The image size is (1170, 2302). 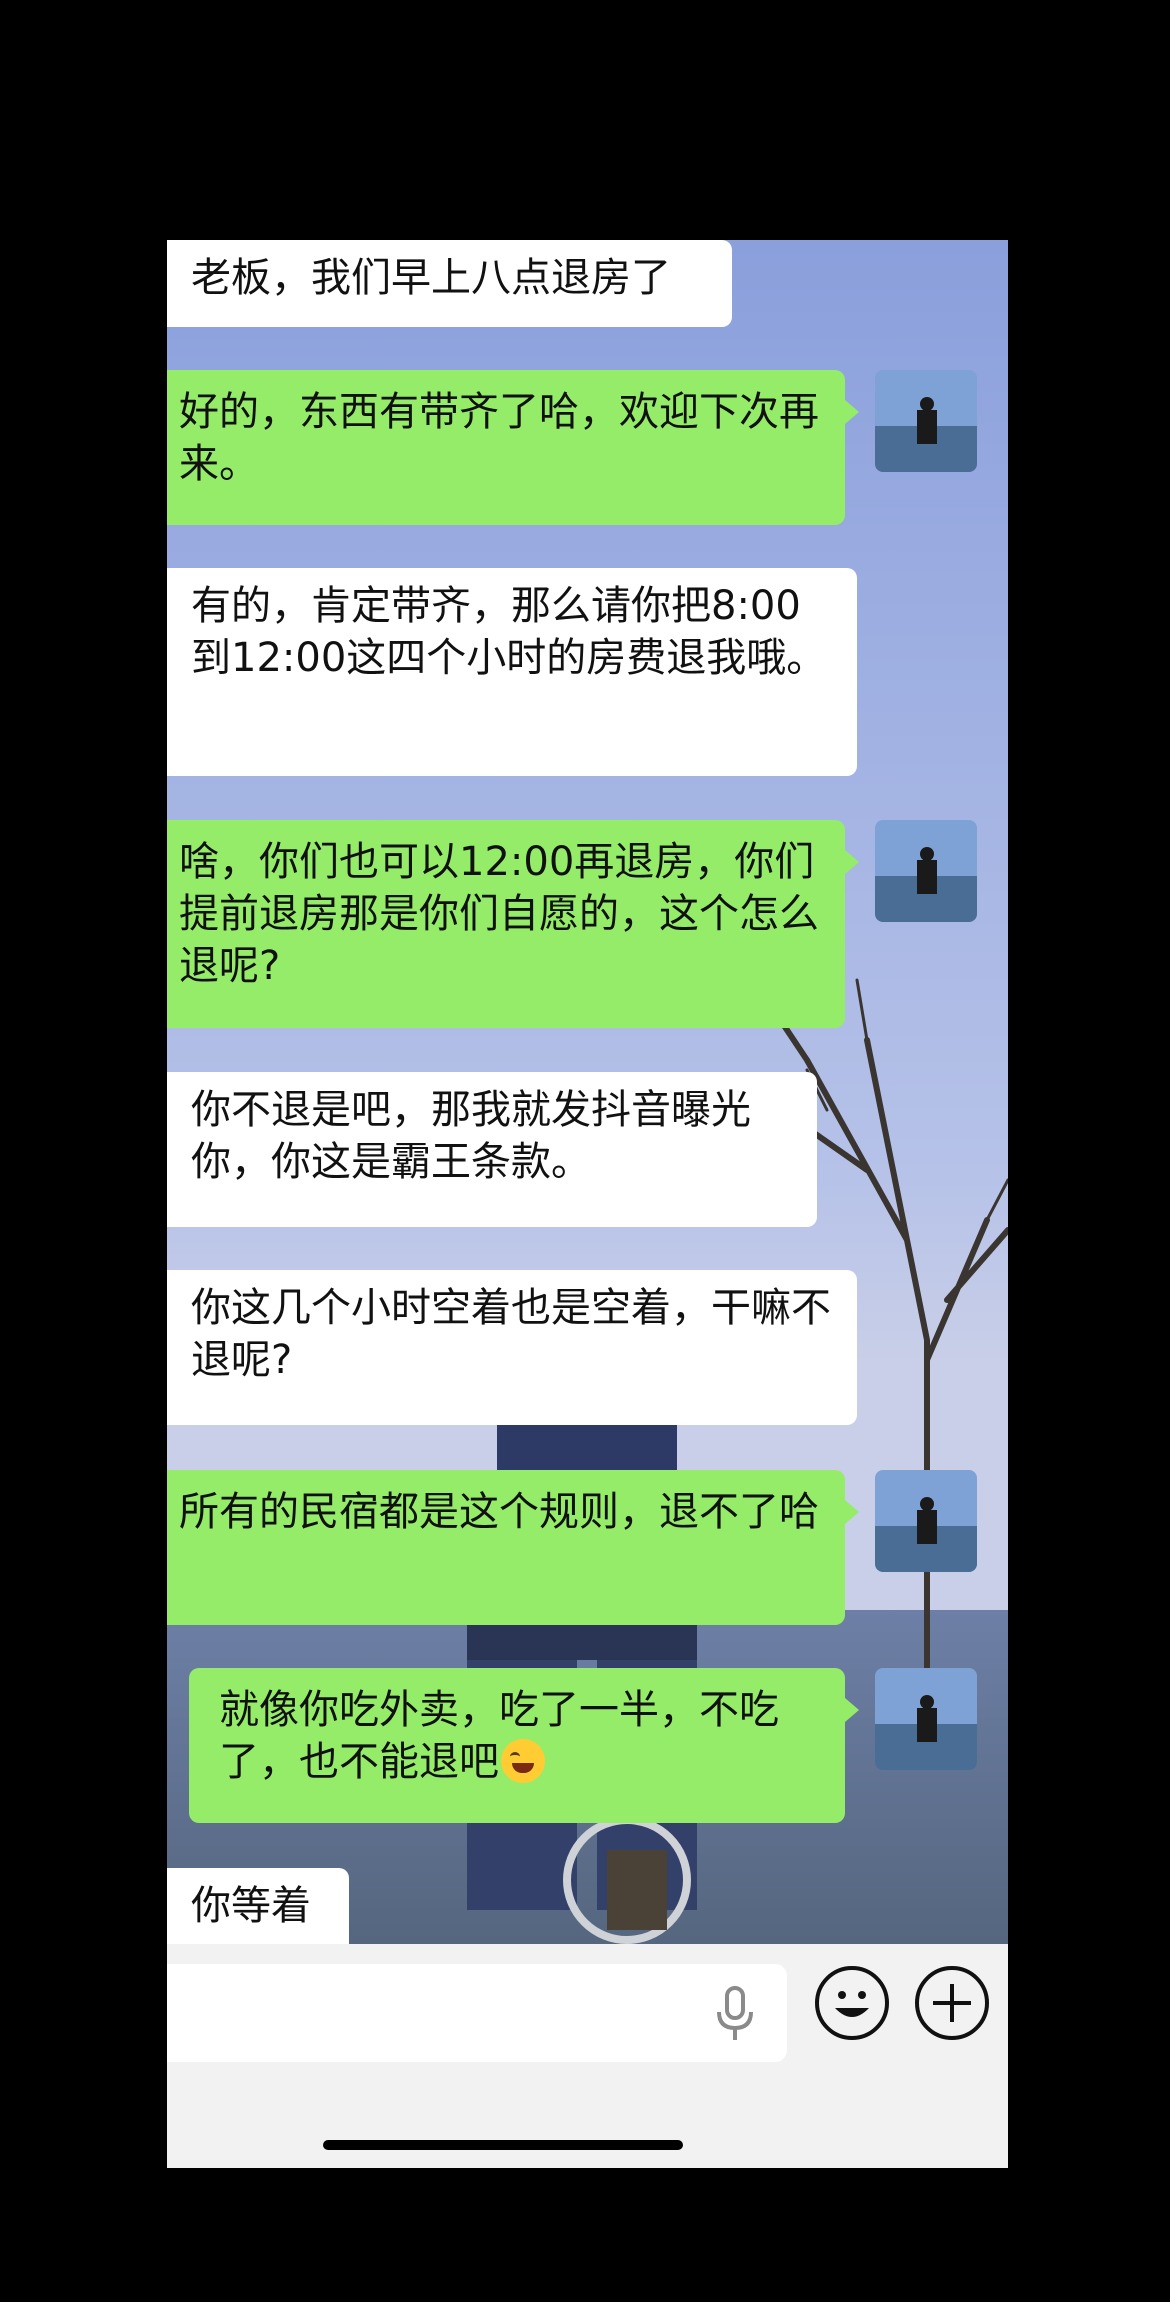 I want to click on input-bar, so click(x=587, y=2056).